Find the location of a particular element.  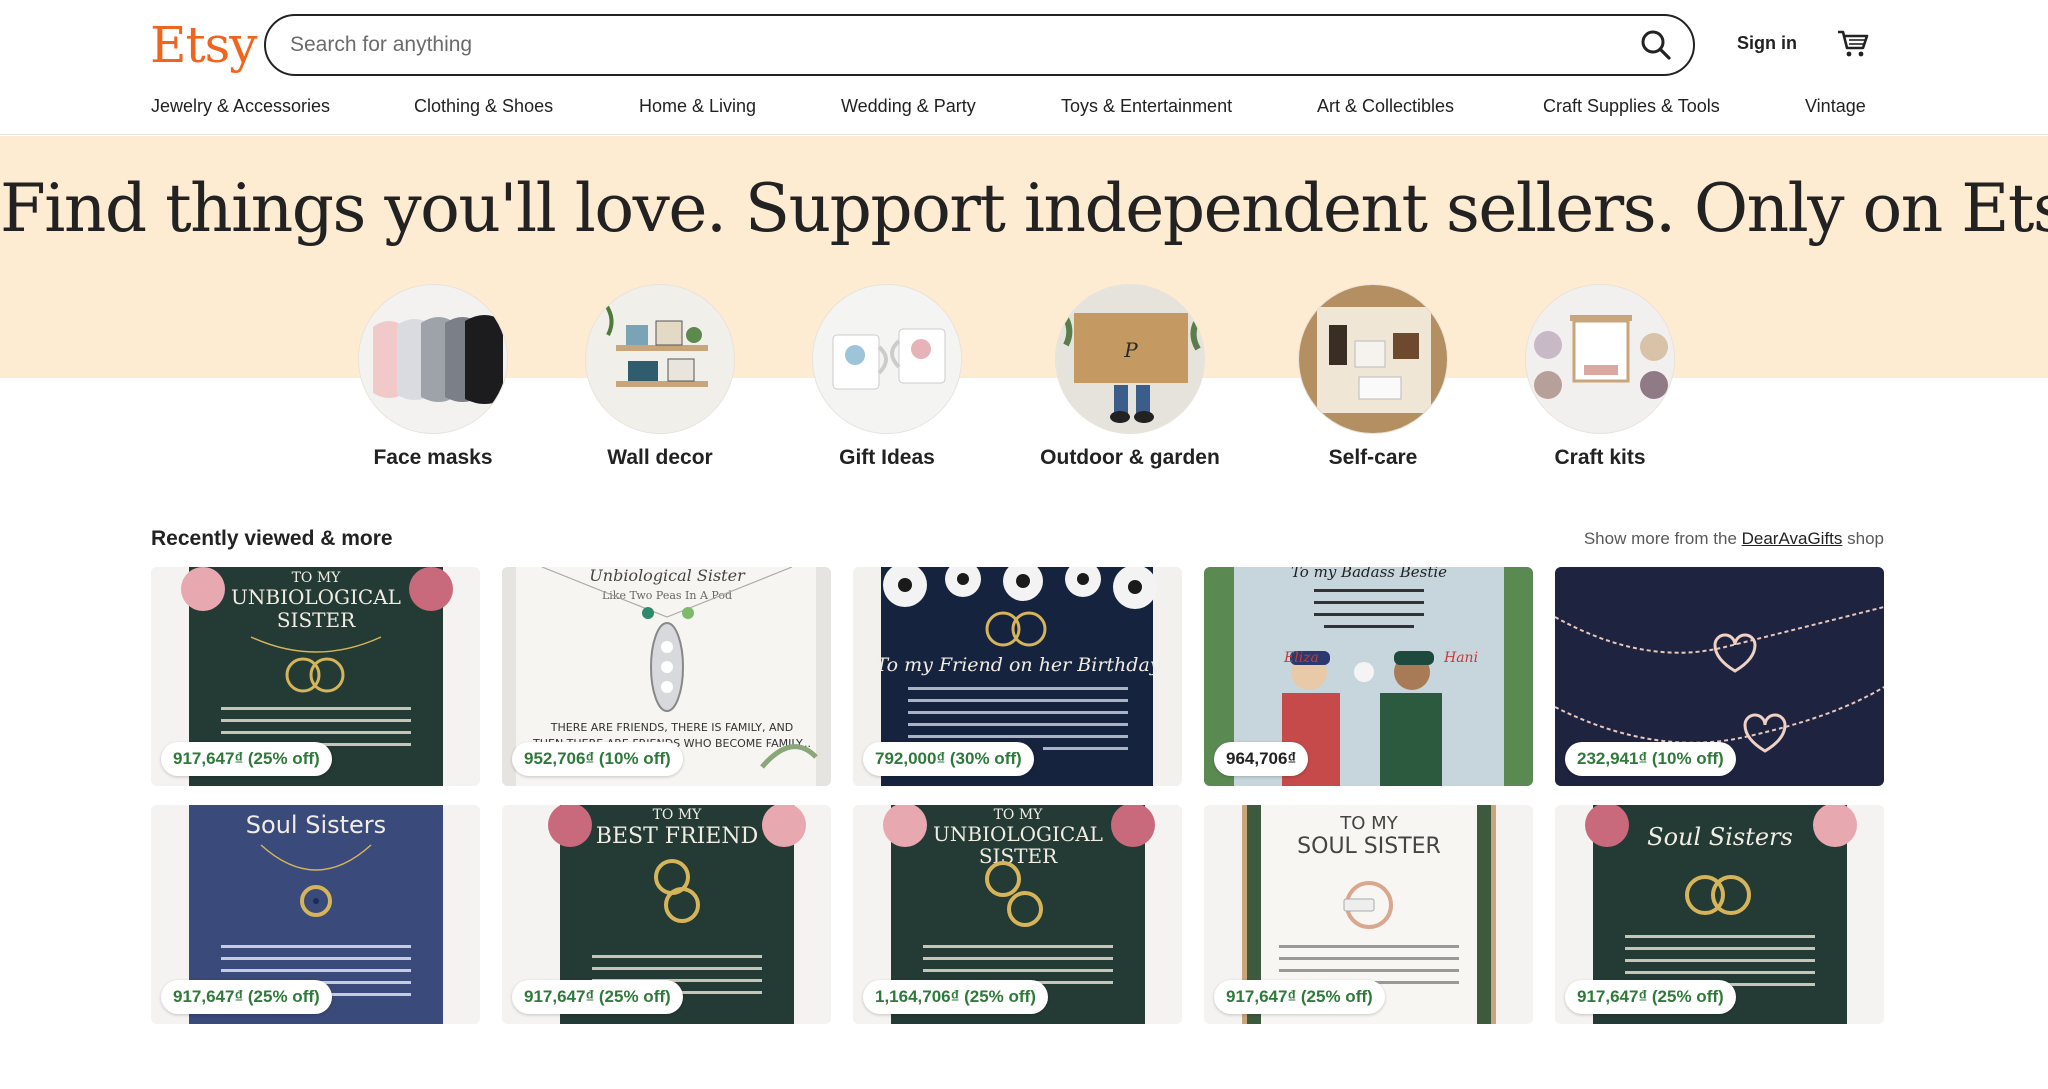

price-badge: 232,941₫ (10% off) is located at coordinates (1650, 759).